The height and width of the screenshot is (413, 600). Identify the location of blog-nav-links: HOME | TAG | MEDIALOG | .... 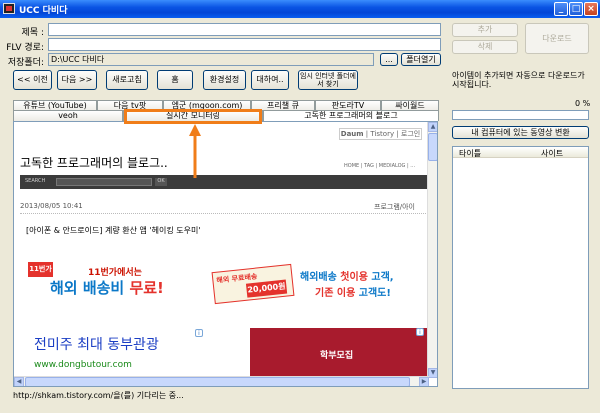
(379, 166).